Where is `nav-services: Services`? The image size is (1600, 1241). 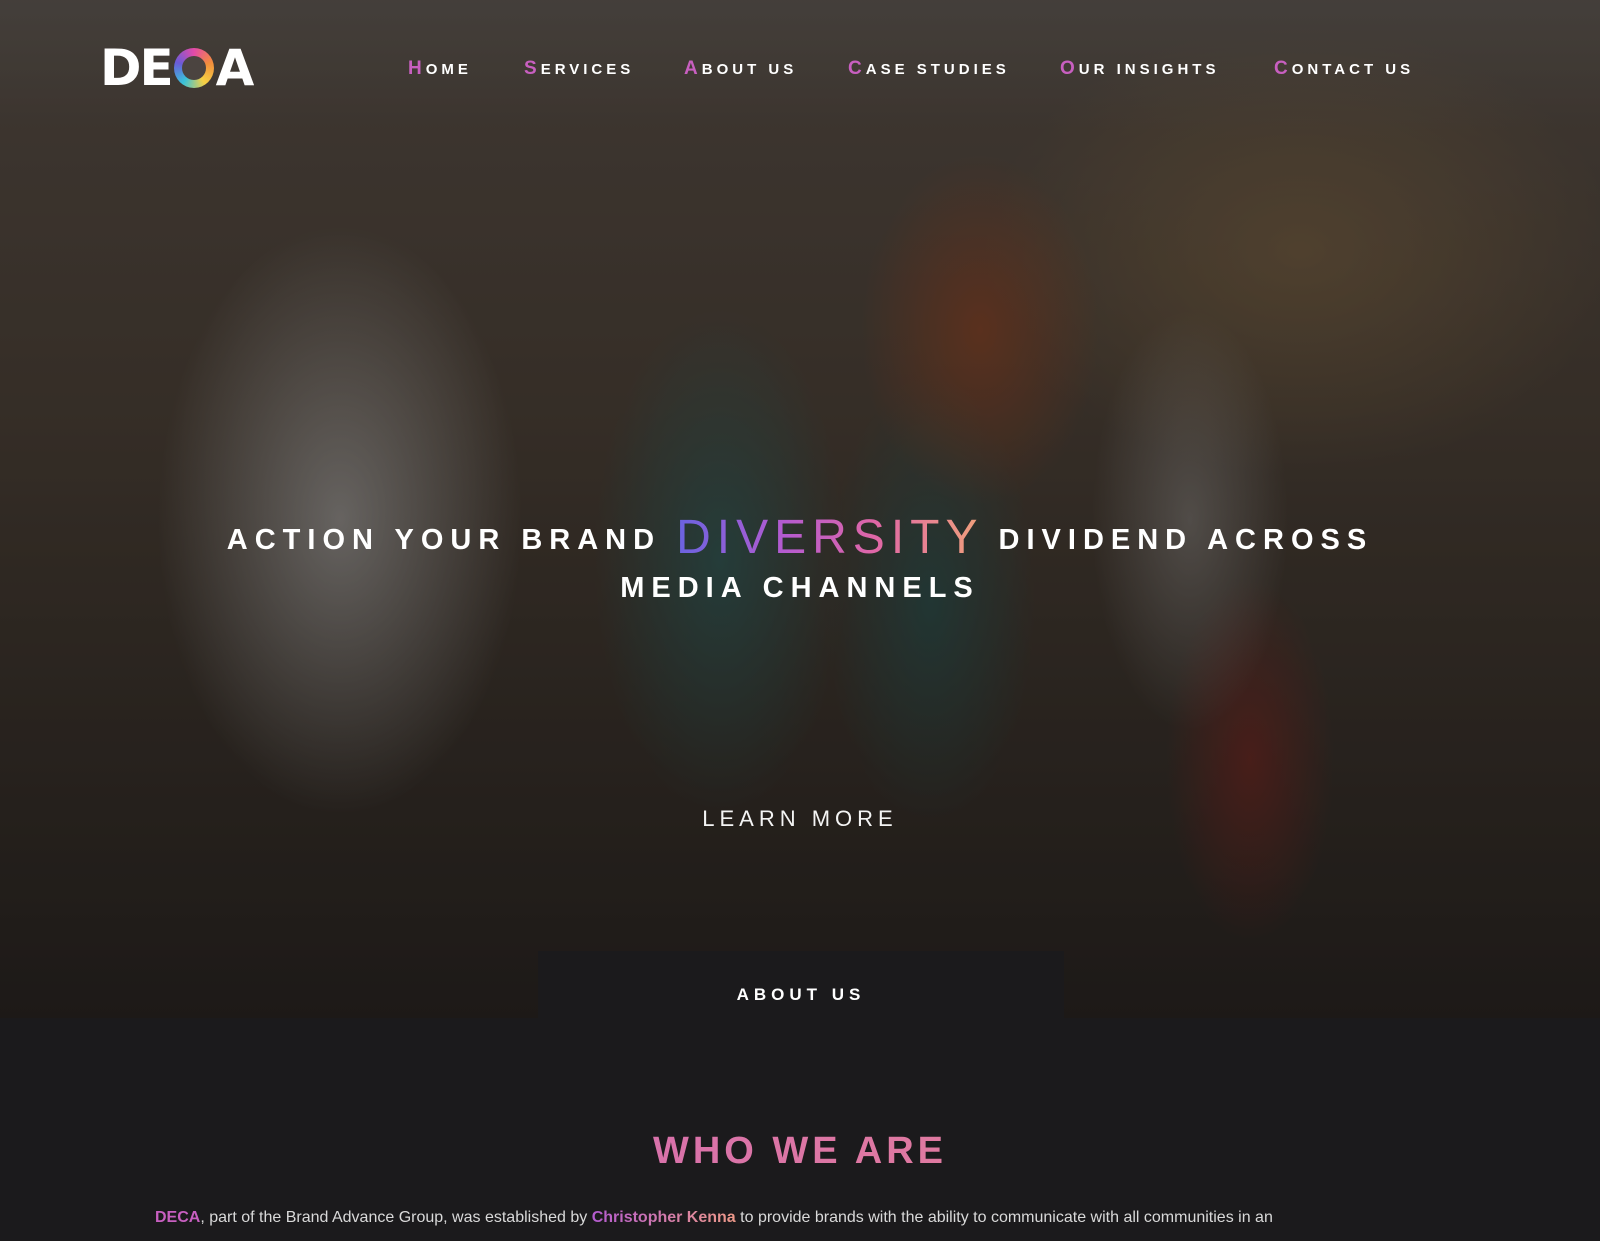 nav-services: Services is located at coordinates (579, 69).